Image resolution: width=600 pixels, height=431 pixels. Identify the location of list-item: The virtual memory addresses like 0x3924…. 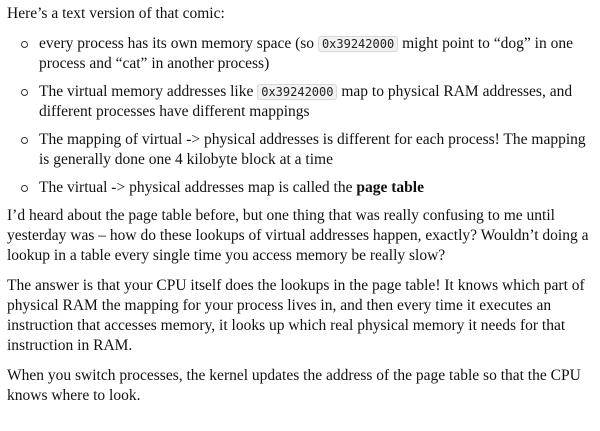
(307, 102).